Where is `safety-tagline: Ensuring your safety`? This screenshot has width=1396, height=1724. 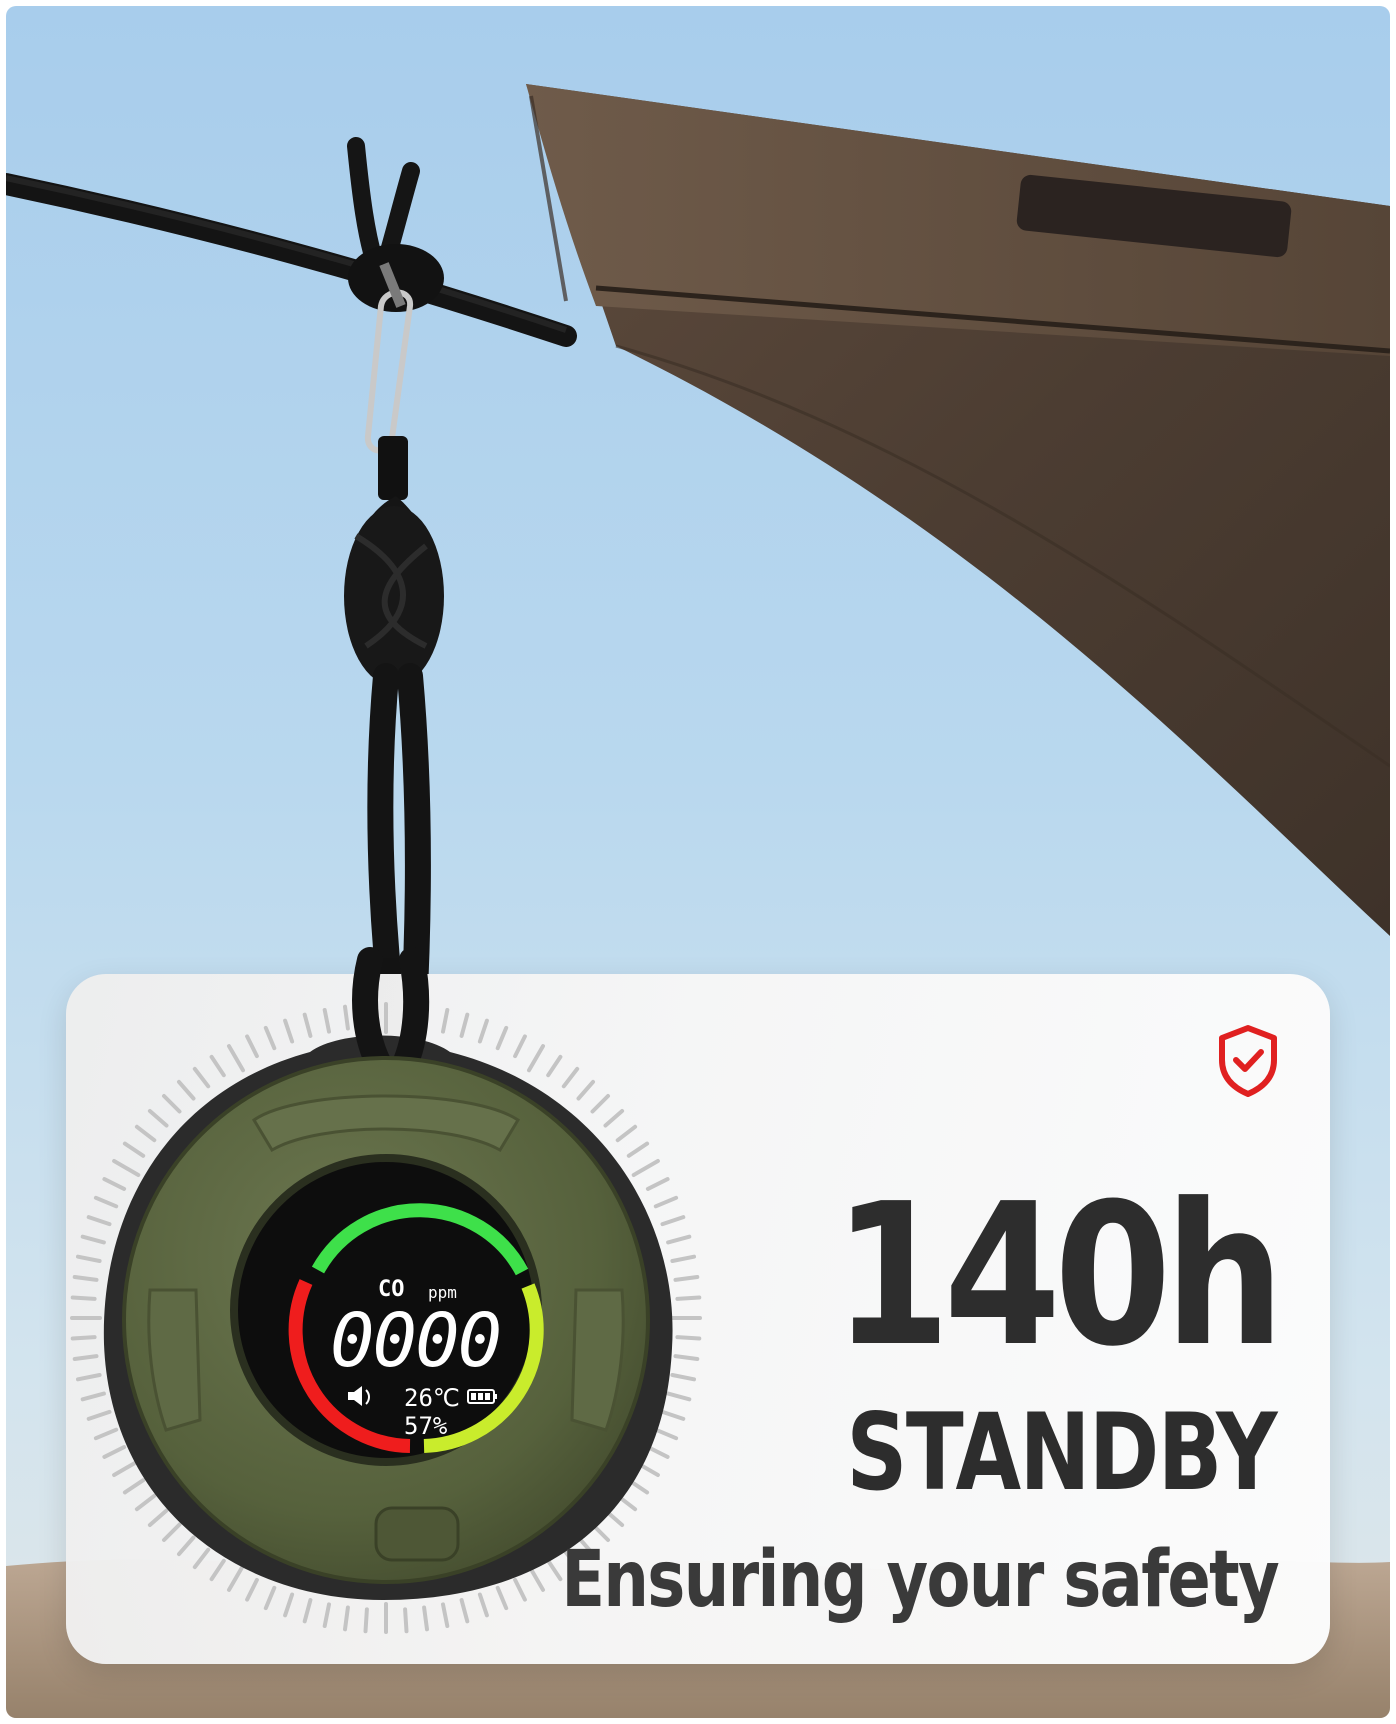
safety-tagline: Ensuring your safety is located at coordinates (920, 1580).